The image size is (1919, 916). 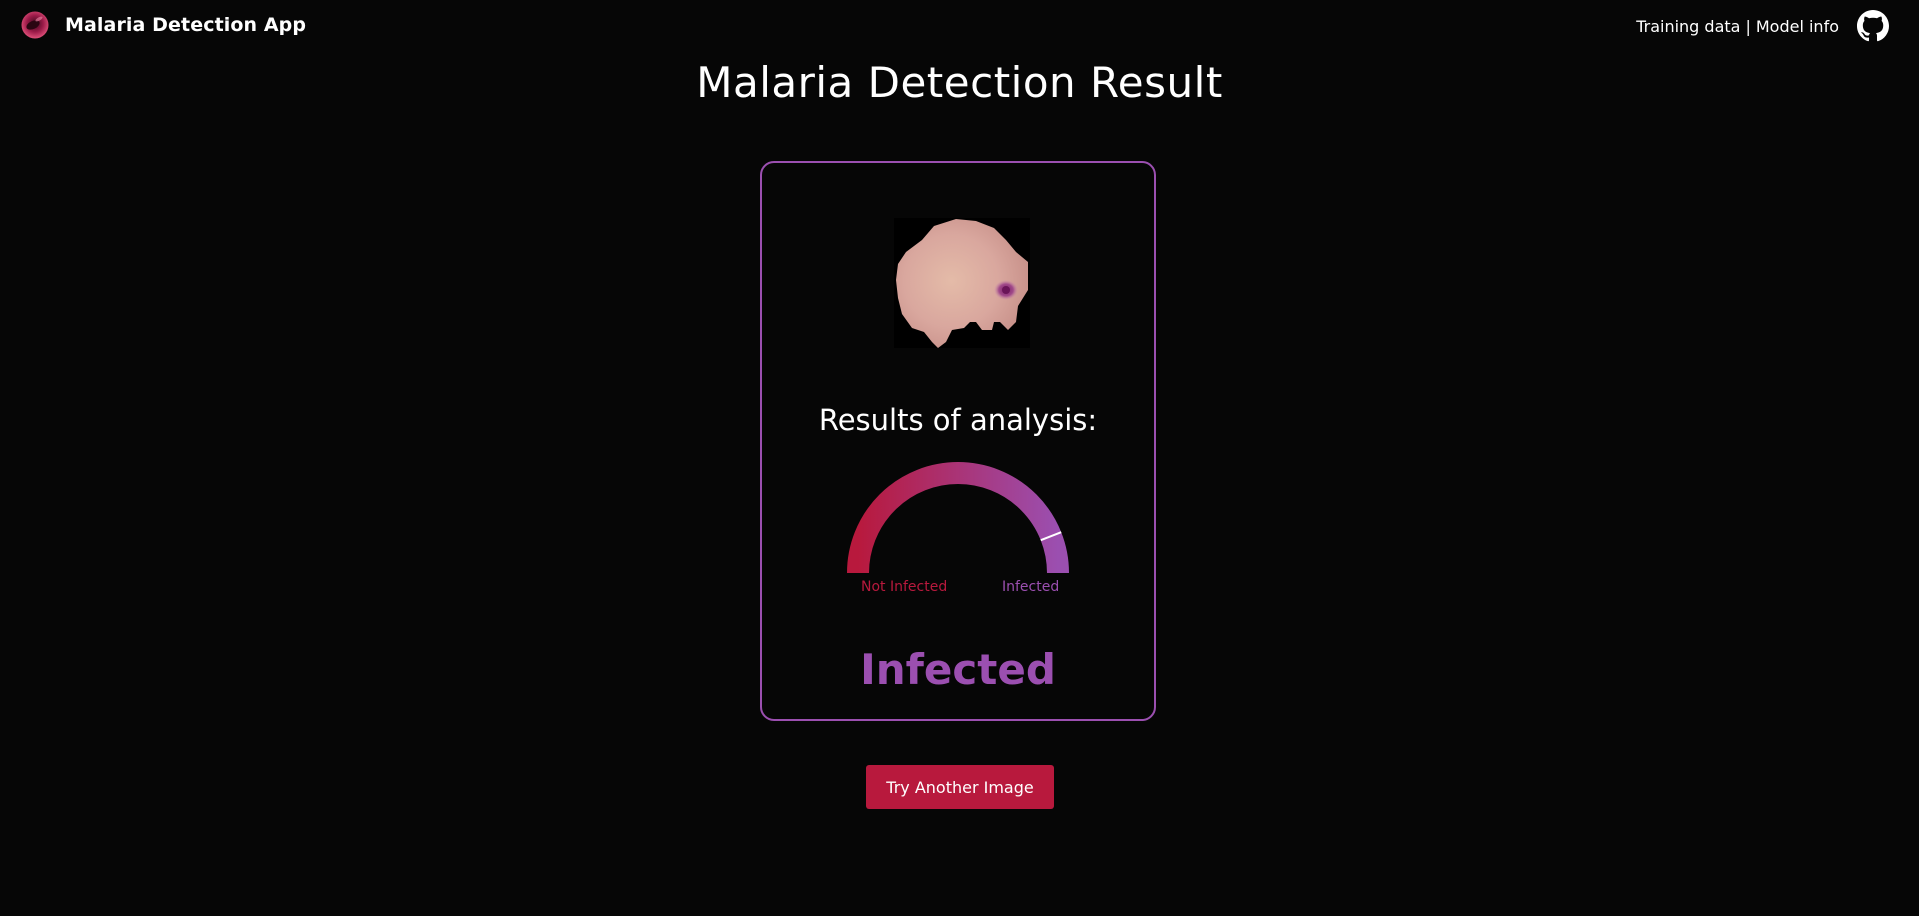 I want to click on model-info-link: Model info, so click(x=1797, y=26).